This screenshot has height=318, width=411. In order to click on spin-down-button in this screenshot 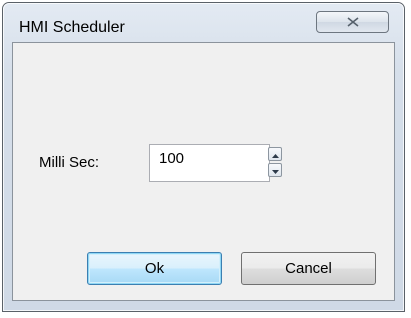, I will do `click(275, 170)`.